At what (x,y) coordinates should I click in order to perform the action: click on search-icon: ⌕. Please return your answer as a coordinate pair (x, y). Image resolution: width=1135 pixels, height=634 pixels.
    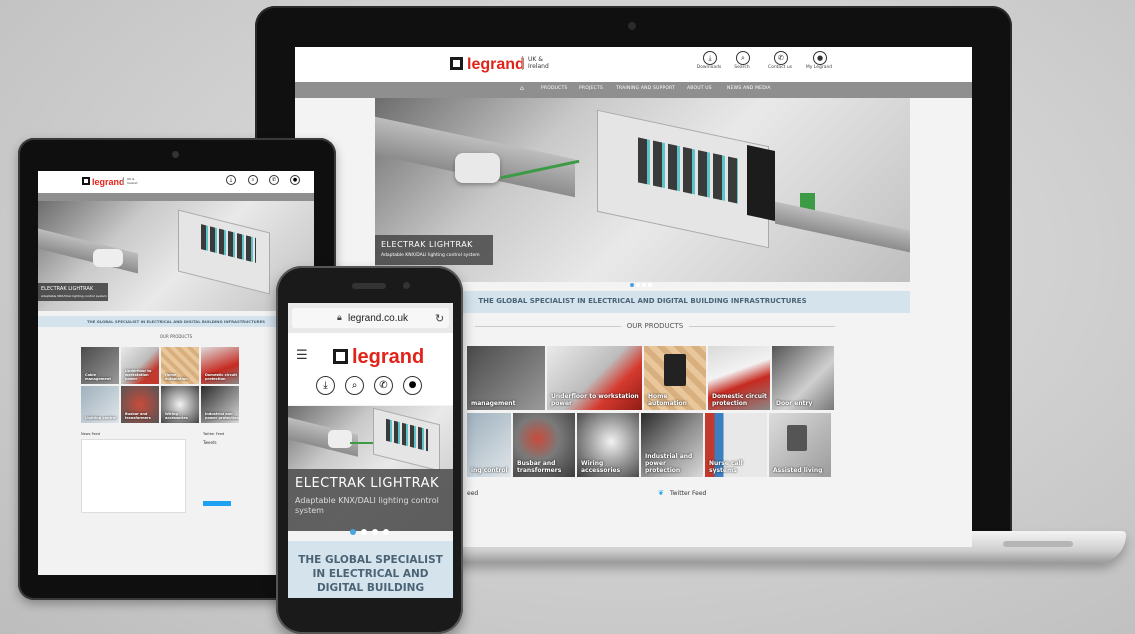
    Looking at the image, I should click on (743, 58).